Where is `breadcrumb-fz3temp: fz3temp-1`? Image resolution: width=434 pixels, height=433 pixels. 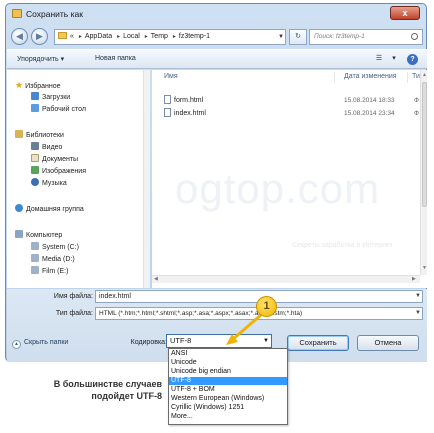
breadcrumb-fz3temp: fz3temp-1 is located at coordinates (194, 36).